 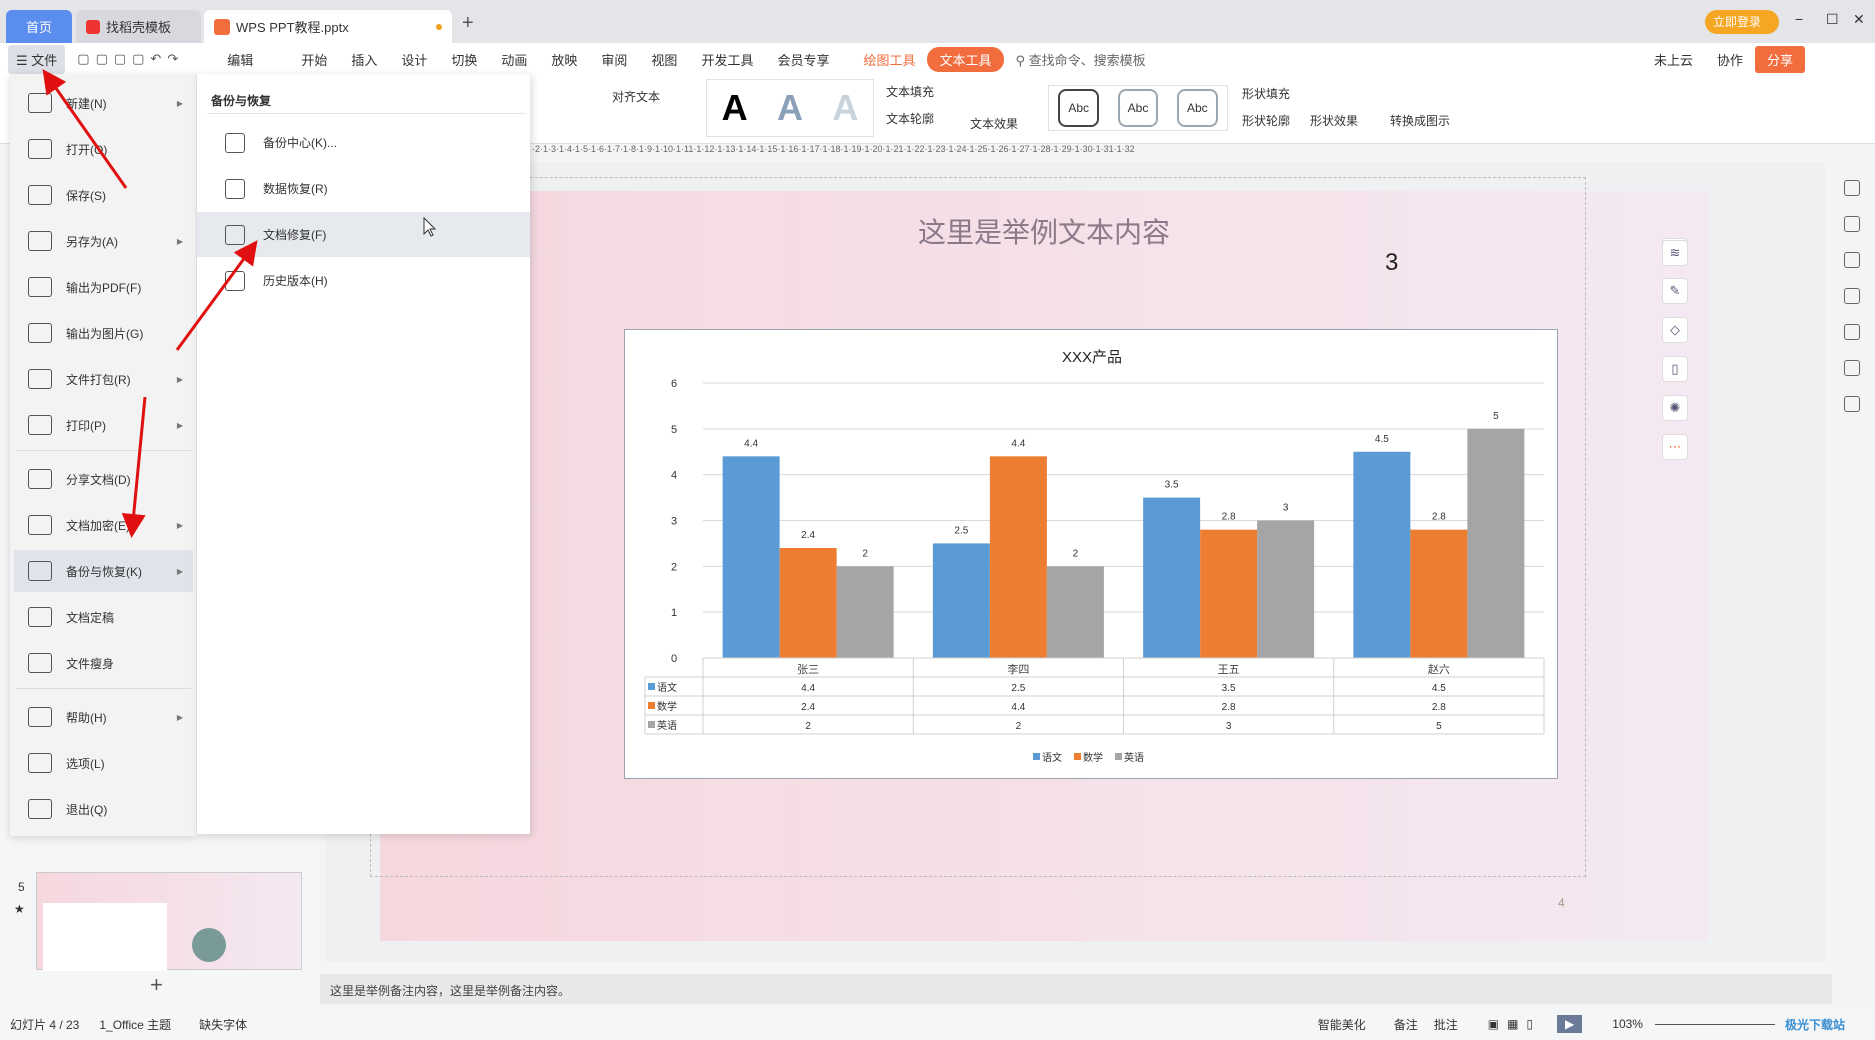 I want to click on sidebar-location-icon, so click(x=1852, y=368).